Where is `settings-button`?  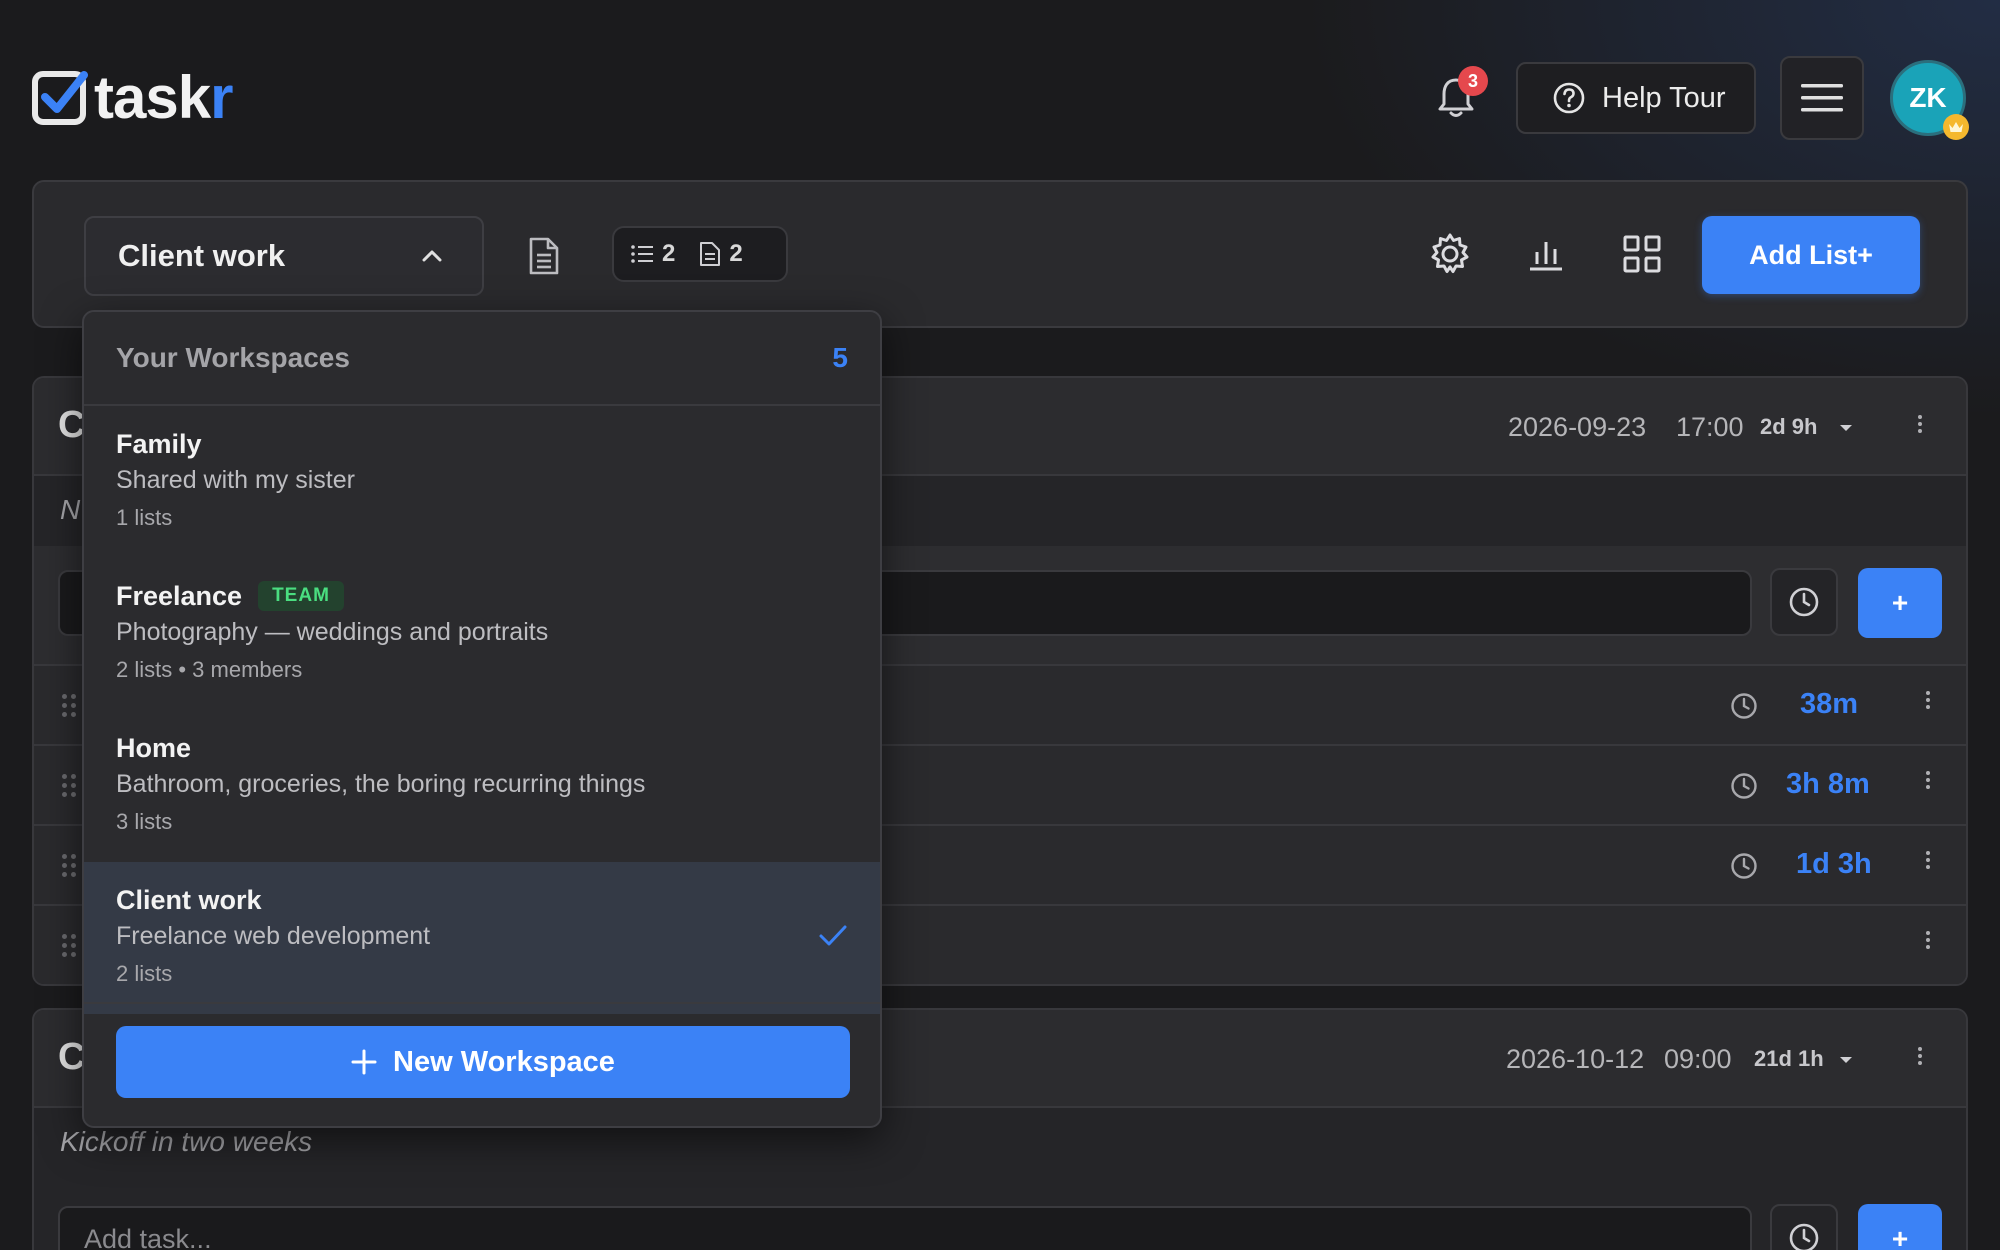
settings-button is located at coordinates (1450, 256).